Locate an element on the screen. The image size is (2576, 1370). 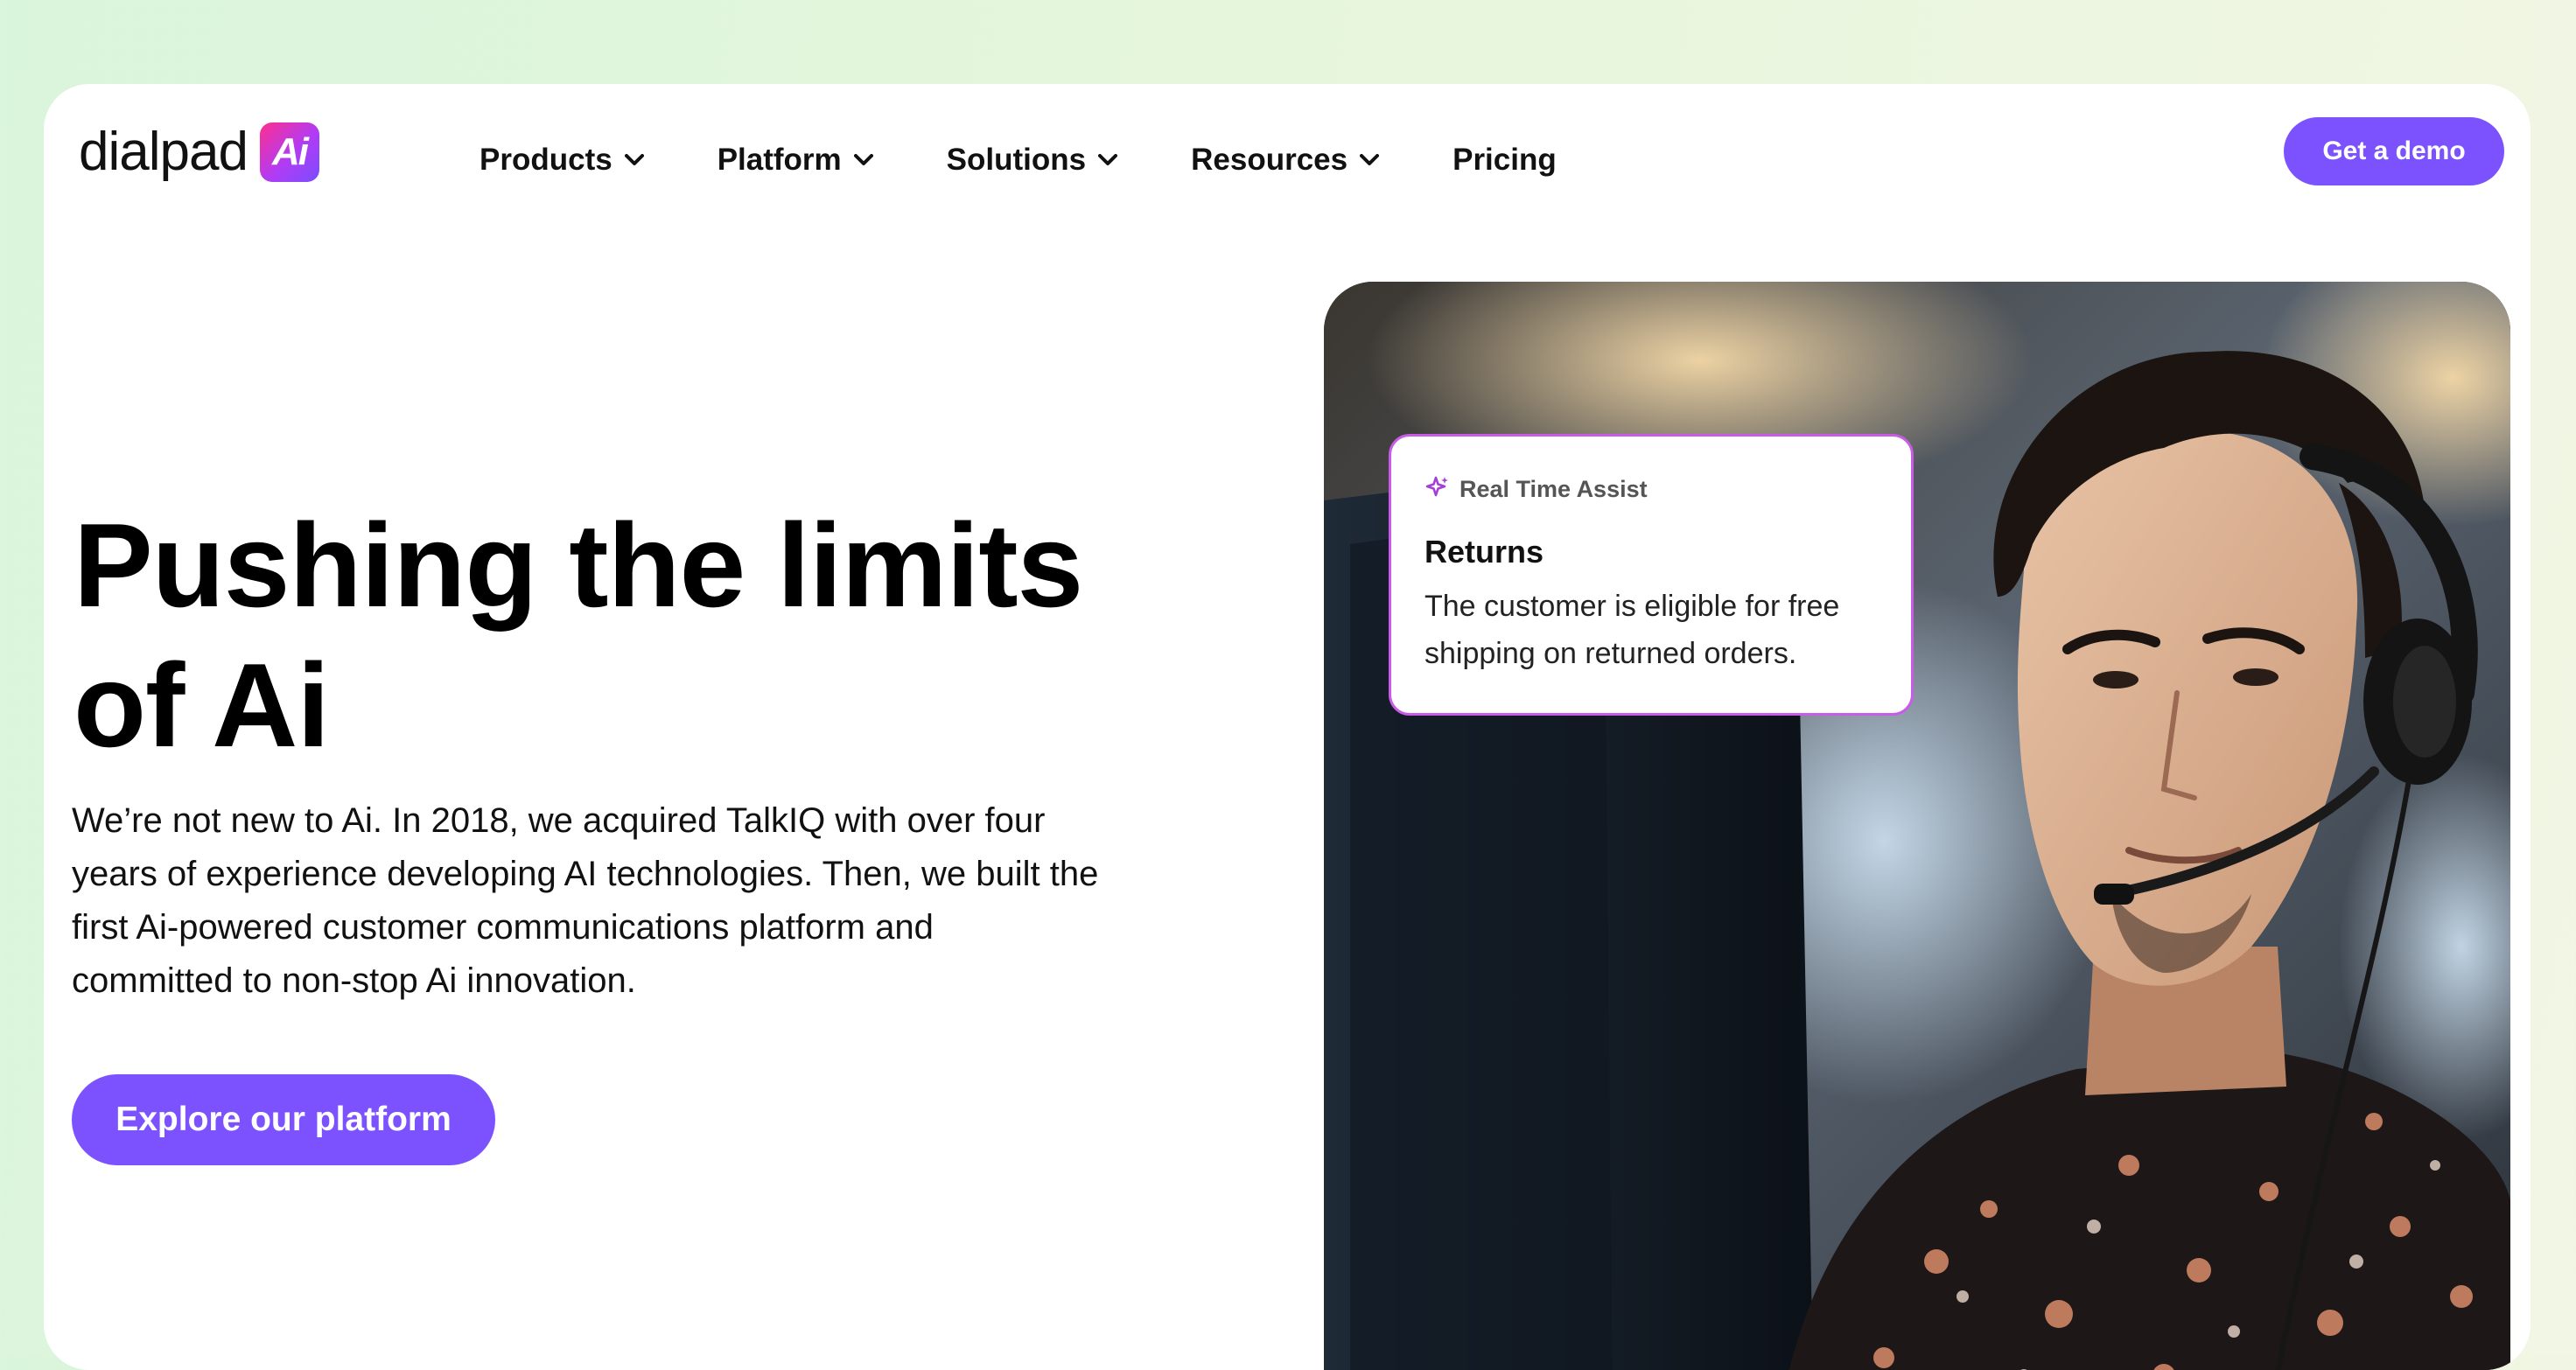
nav-item-label: Solutions is located at coordinates (1016, 160).